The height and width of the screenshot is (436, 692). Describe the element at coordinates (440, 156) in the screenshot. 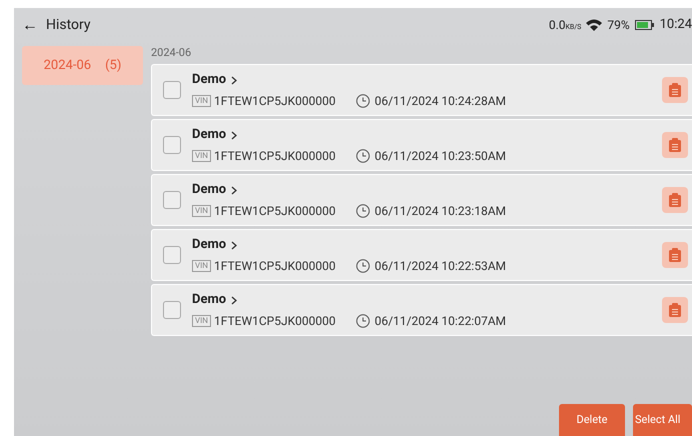

I see `record-time: 06/11/2024 10:23:50AM` at that location.